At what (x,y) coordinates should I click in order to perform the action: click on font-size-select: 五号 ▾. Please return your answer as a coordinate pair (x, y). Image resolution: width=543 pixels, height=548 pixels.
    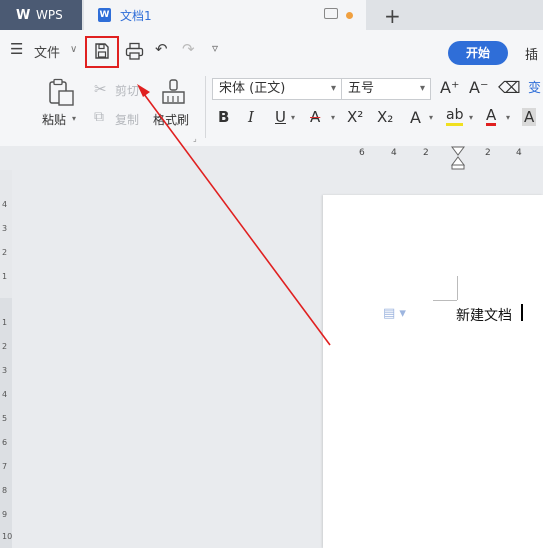
    Looking at the image, I should click on (386, 89).